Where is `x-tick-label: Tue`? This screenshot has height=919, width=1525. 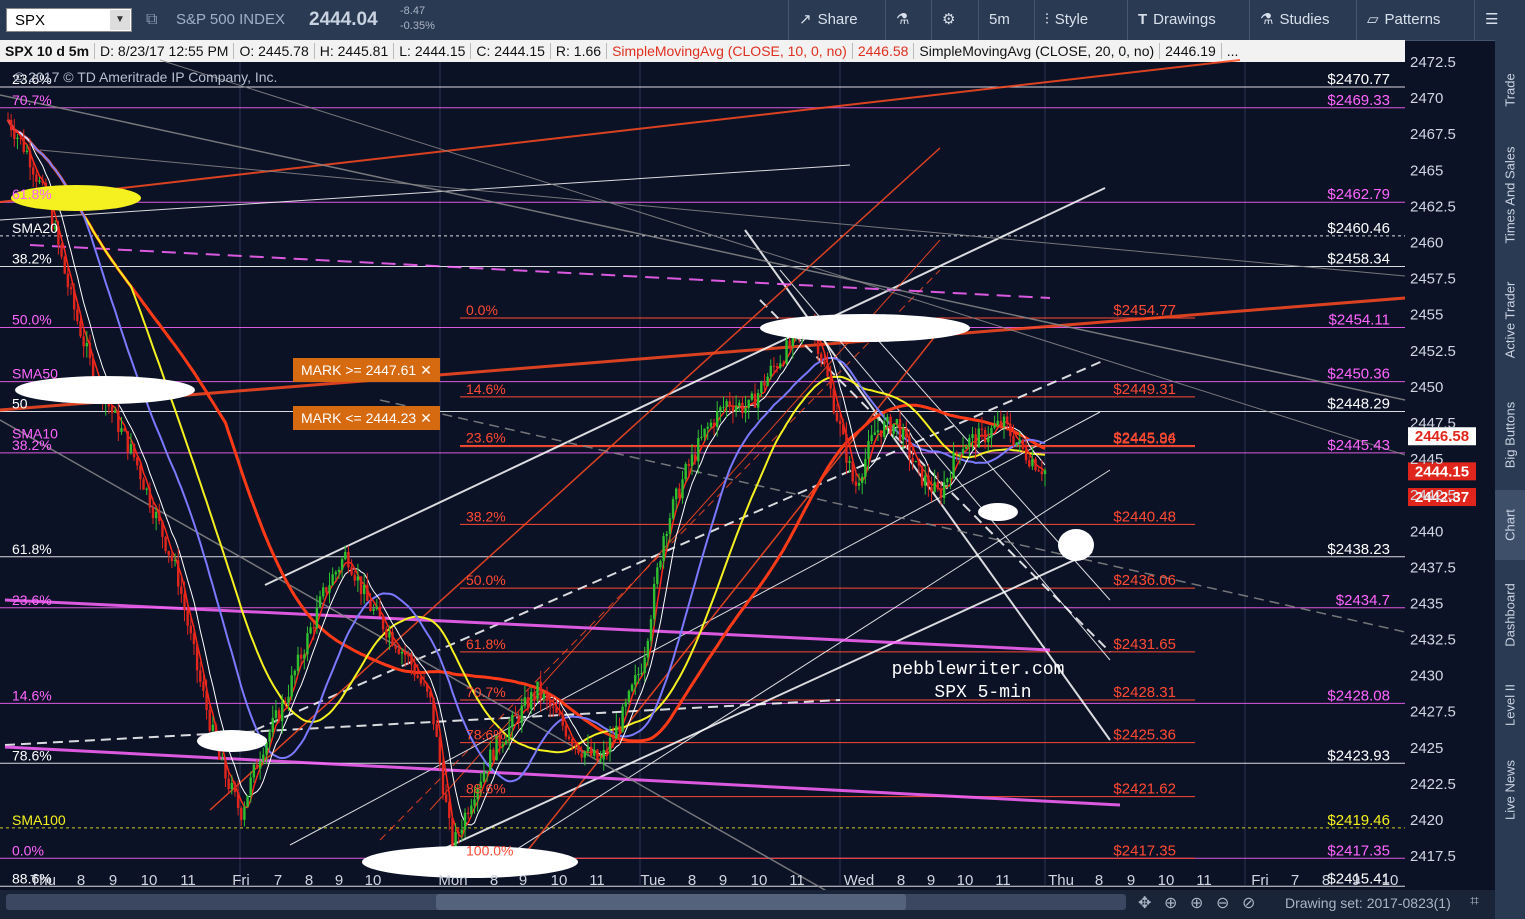
x-tick-label: Tue is located at coordinates (652, 880).